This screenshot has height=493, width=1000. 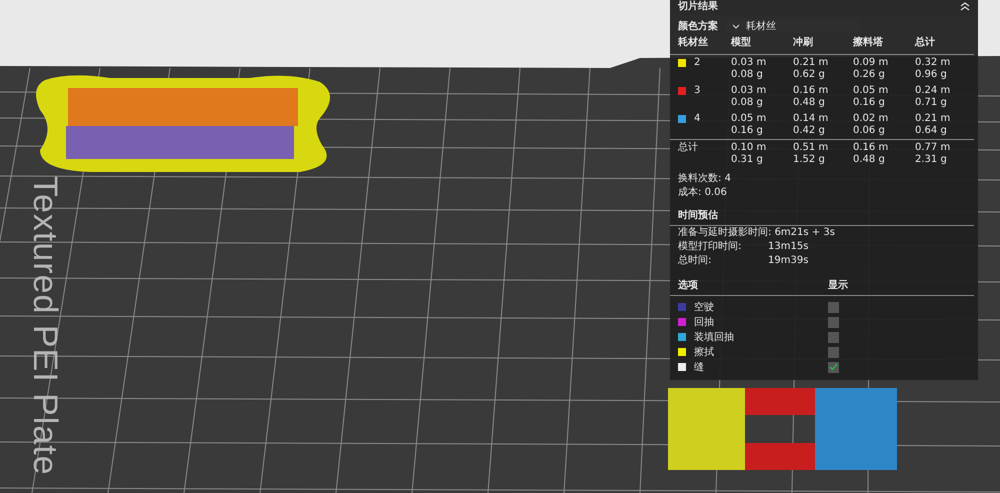 I want to click on option-label: 回抽, so click(x=704, y=322).